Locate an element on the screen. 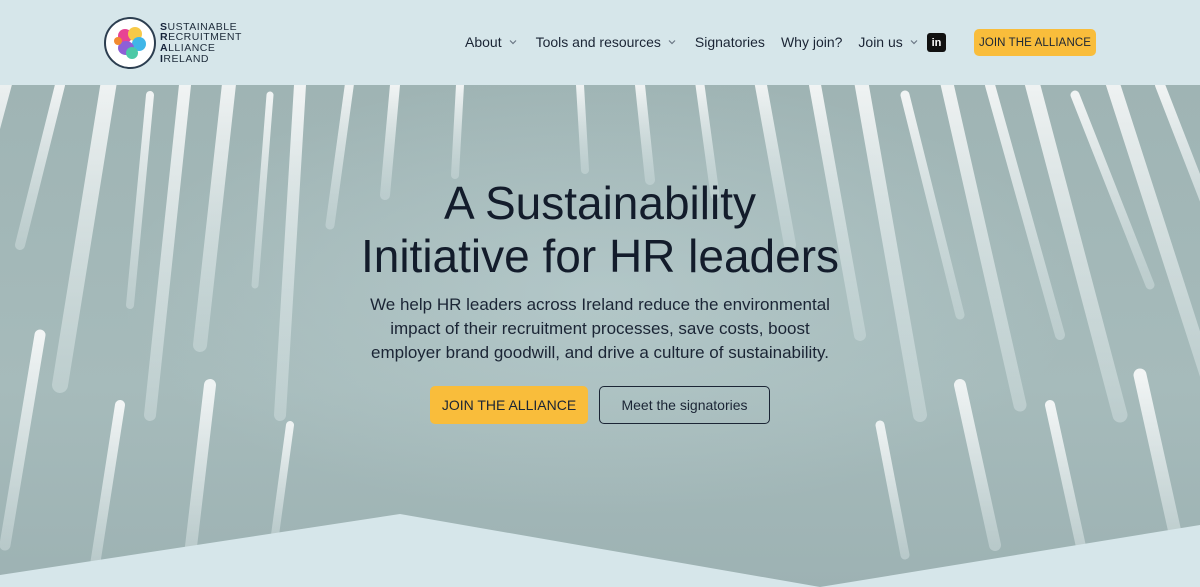  hero-bottom-divider is located at coordinates (600, 550).